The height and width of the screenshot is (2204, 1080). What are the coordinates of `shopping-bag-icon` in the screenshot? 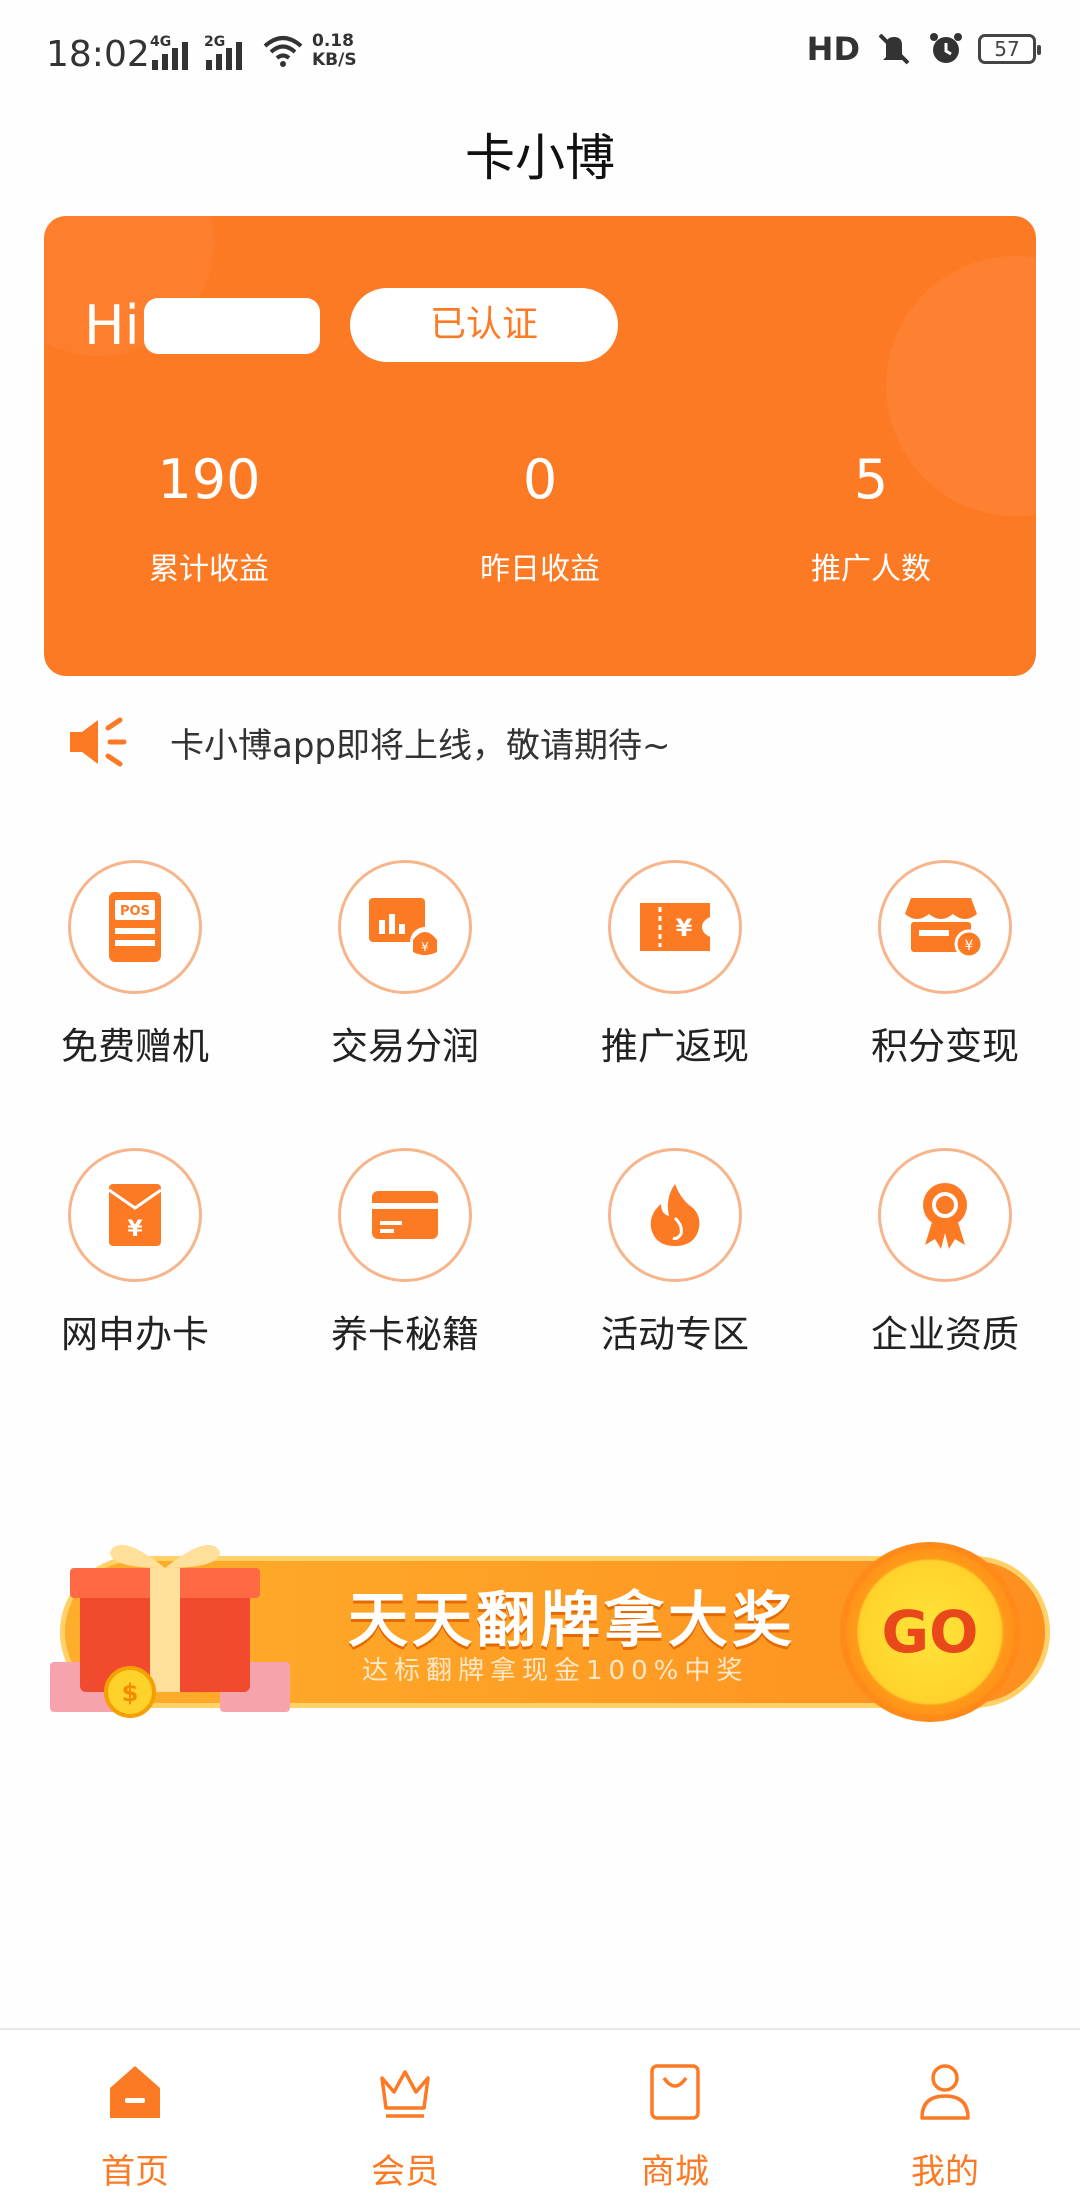 It's located at (675, 2092).